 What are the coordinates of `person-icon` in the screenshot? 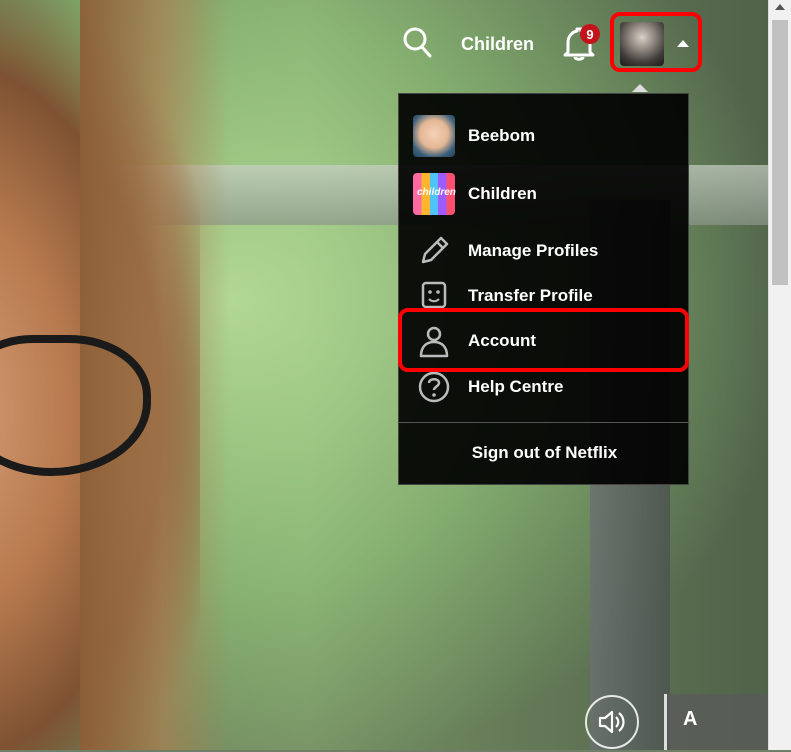 It's located at (434, 342).